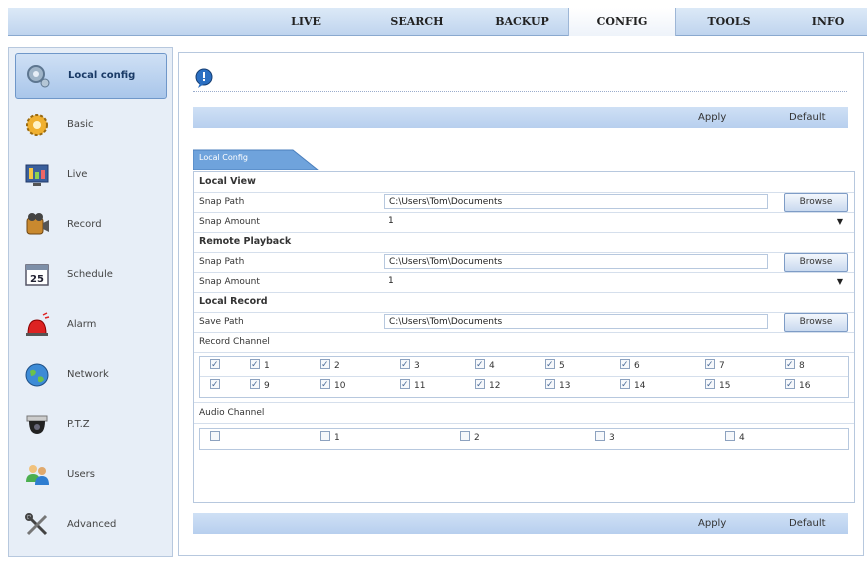  Describe the element at coordinates (715, 365) in the screenshot. I see `record-channel-checkbox: 7` at that location.